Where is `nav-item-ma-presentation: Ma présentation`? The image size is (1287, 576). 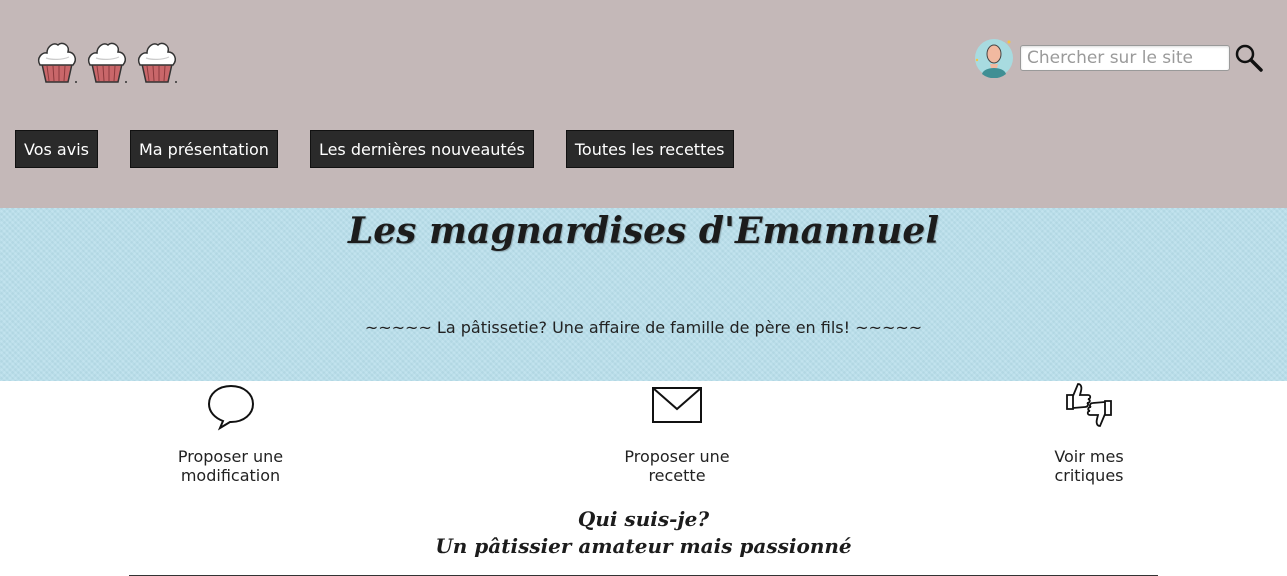
nav-item-ma-presentation: Ma présentation is located at coordinates (203, 149).